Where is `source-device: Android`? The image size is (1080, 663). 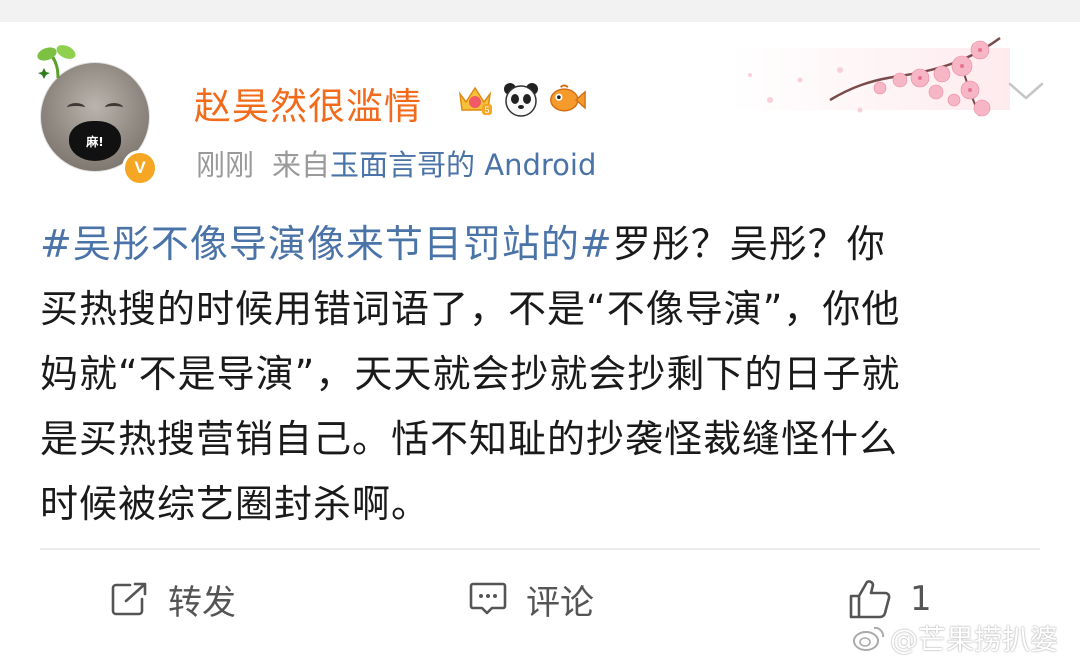
source-device: Android is located at coordinates (535, 165).